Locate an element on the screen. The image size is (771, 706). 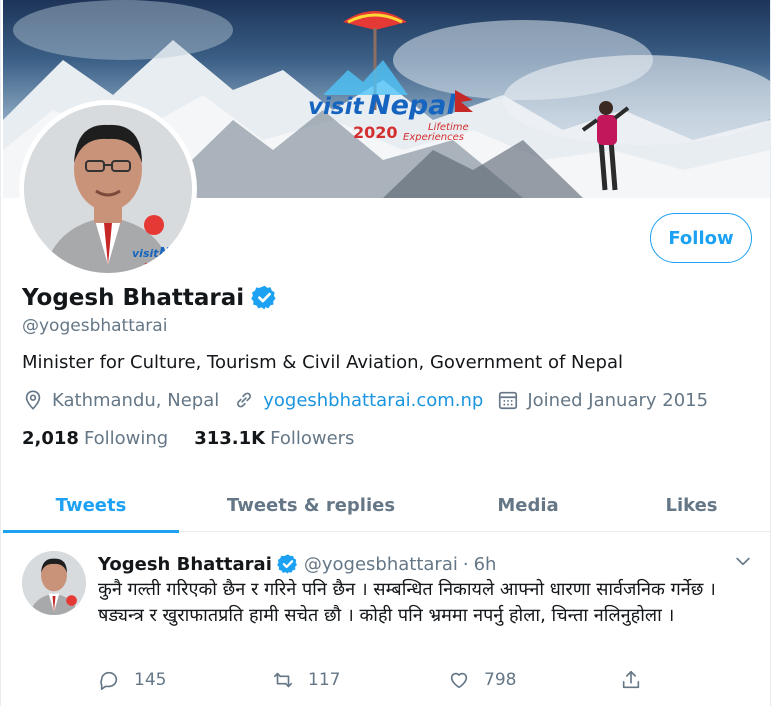
heart-icon is located at coordinates (459, 680).